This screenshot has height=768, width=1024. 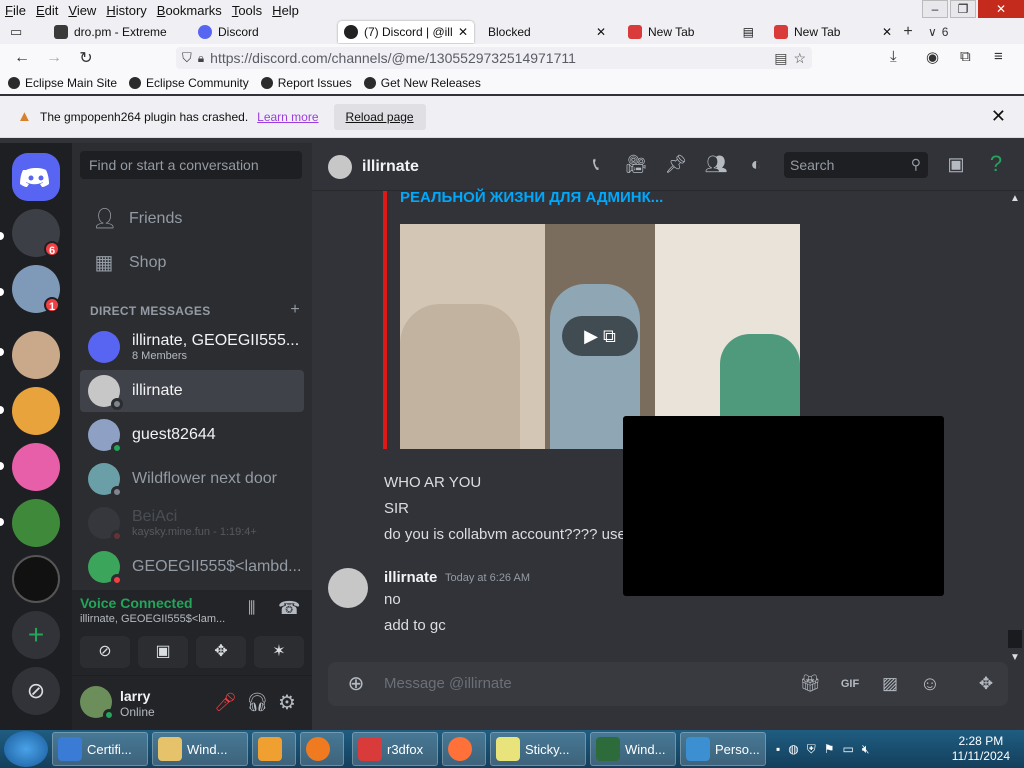 I want to click on apps-icon: ✥, so click(x=986, y=684).